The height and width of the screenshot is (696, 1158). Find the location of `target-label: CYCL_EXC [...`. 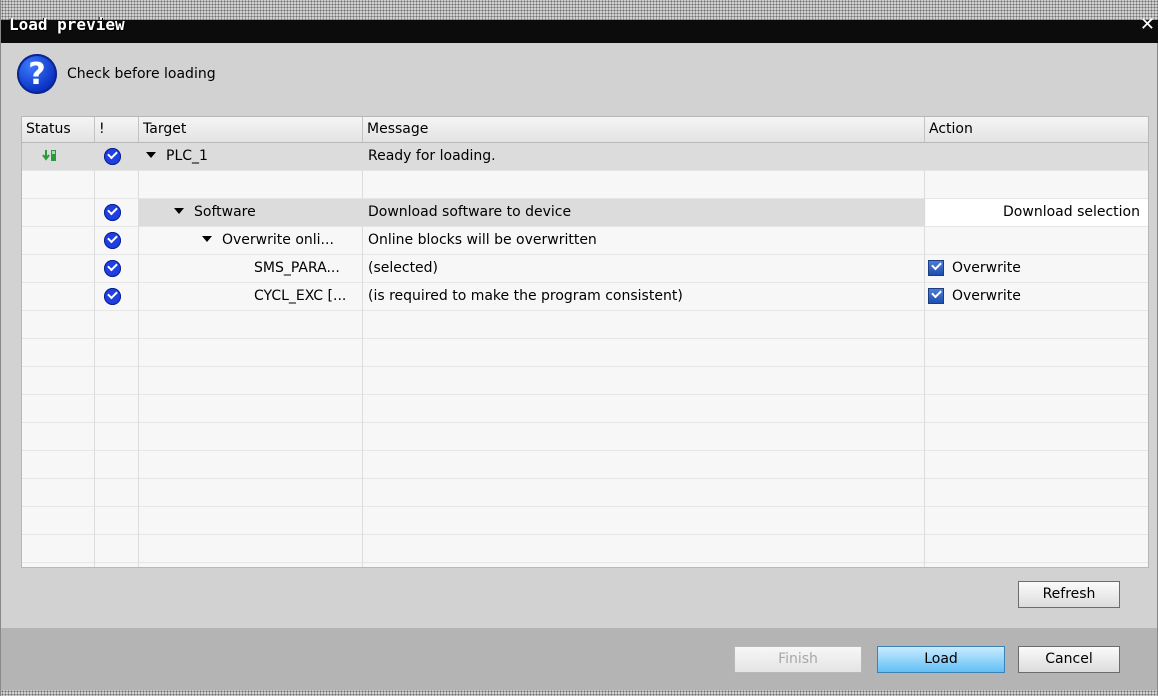

target-label: CYCL_EXC [... is located at coordinates (300, 296).